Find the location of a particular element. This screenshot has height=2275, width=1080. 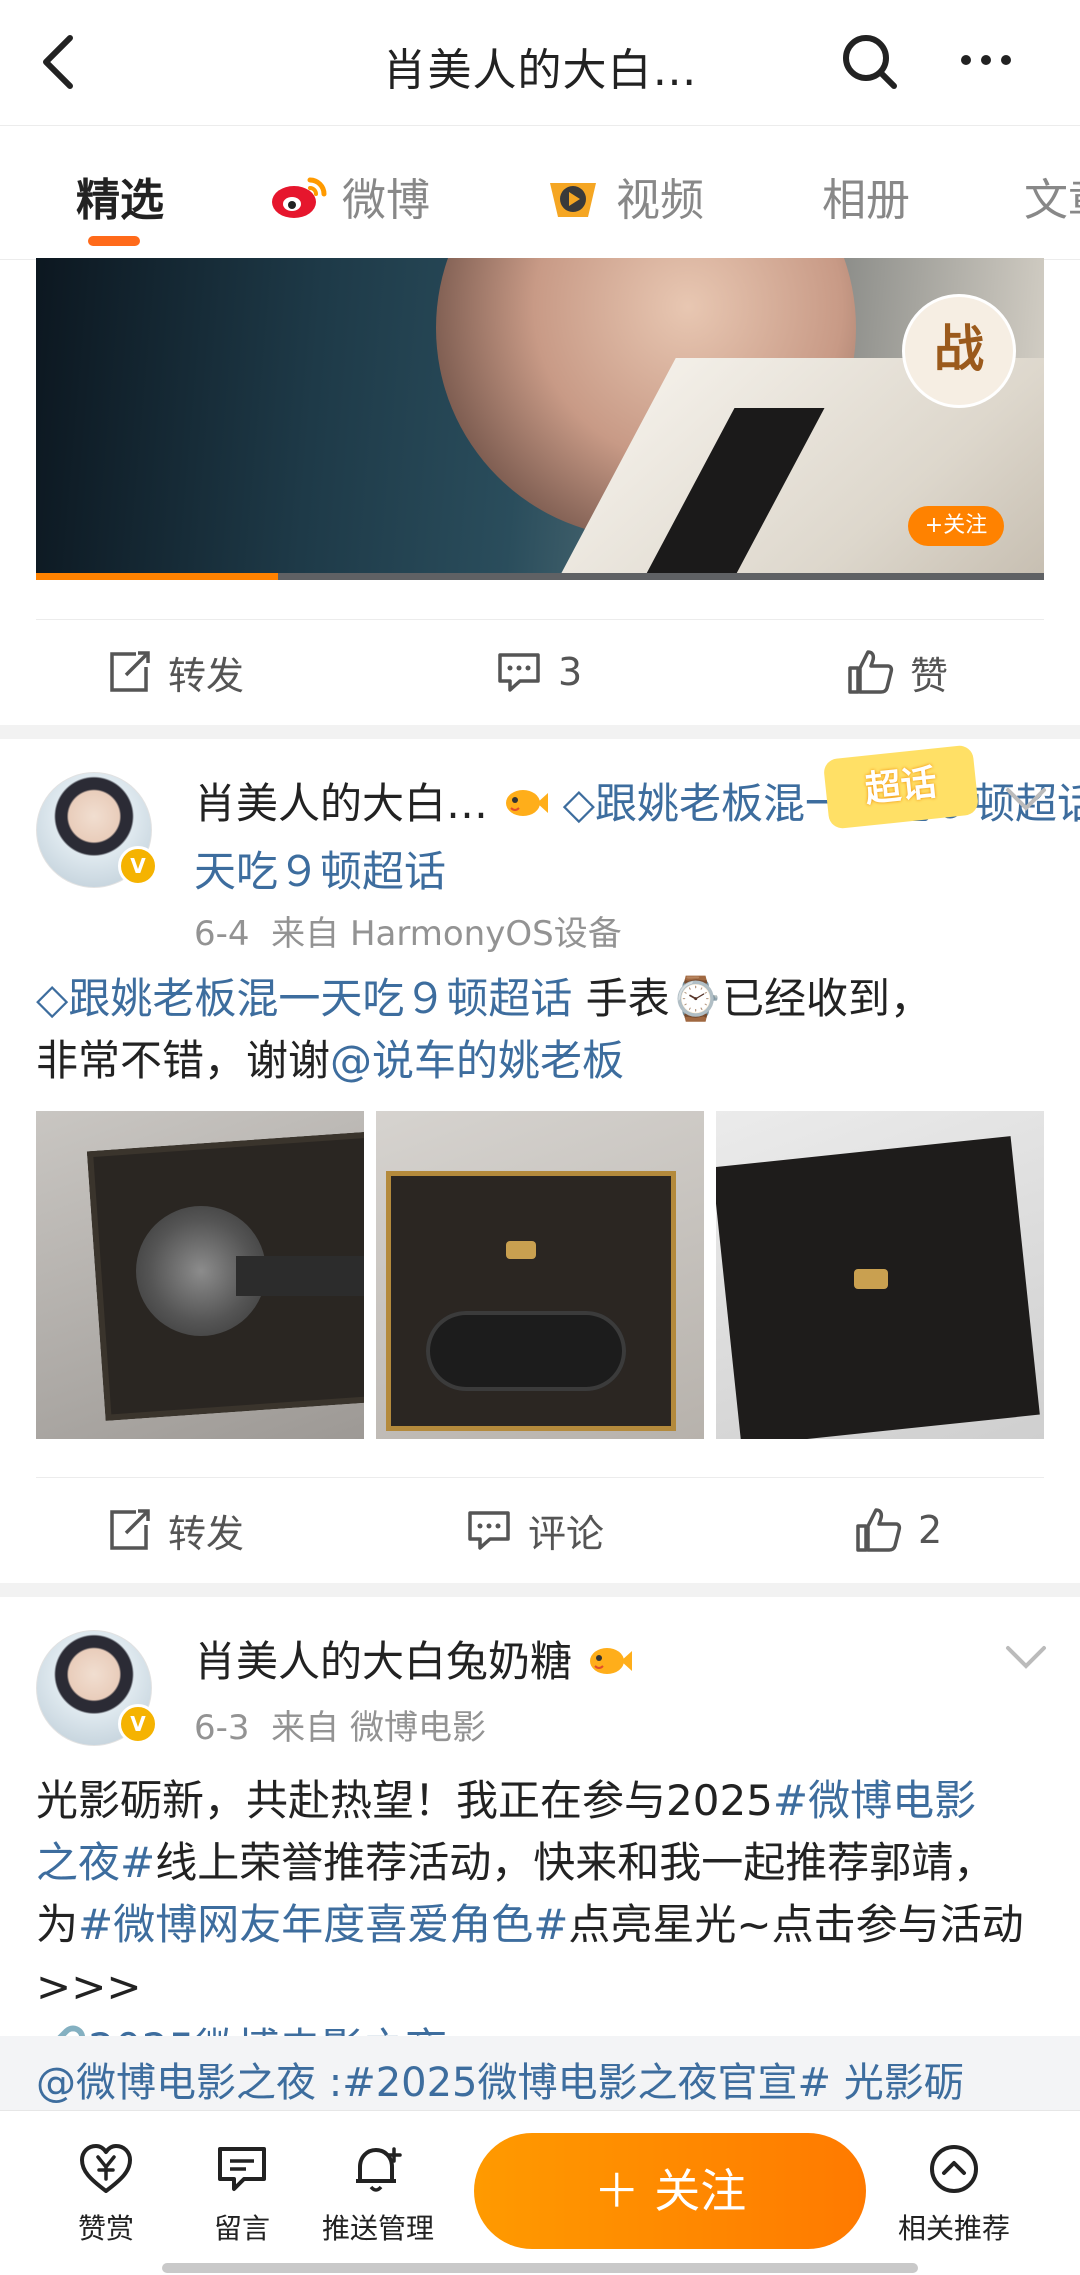

bottom-action-bar: 赞赏 留言 推送管理 ＋ 关注 相关推荐 is located at coordinates (540, 2192).